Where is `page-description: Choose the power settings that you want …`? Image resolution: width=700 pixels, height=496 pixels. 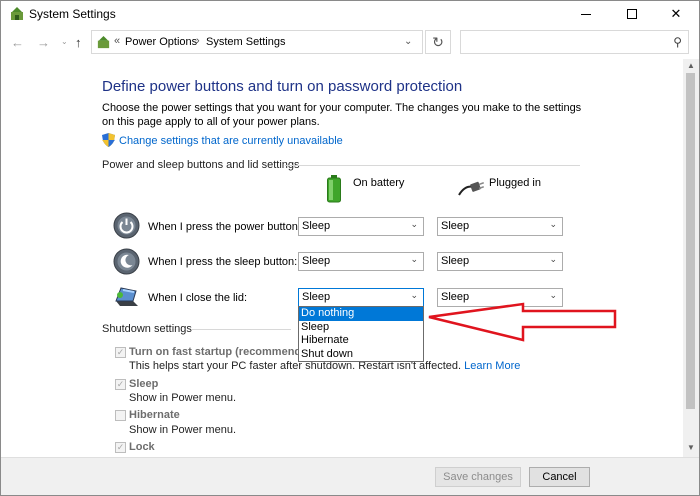 page-description: Choose the power settings that you want … is located at coordinates (342, 115).